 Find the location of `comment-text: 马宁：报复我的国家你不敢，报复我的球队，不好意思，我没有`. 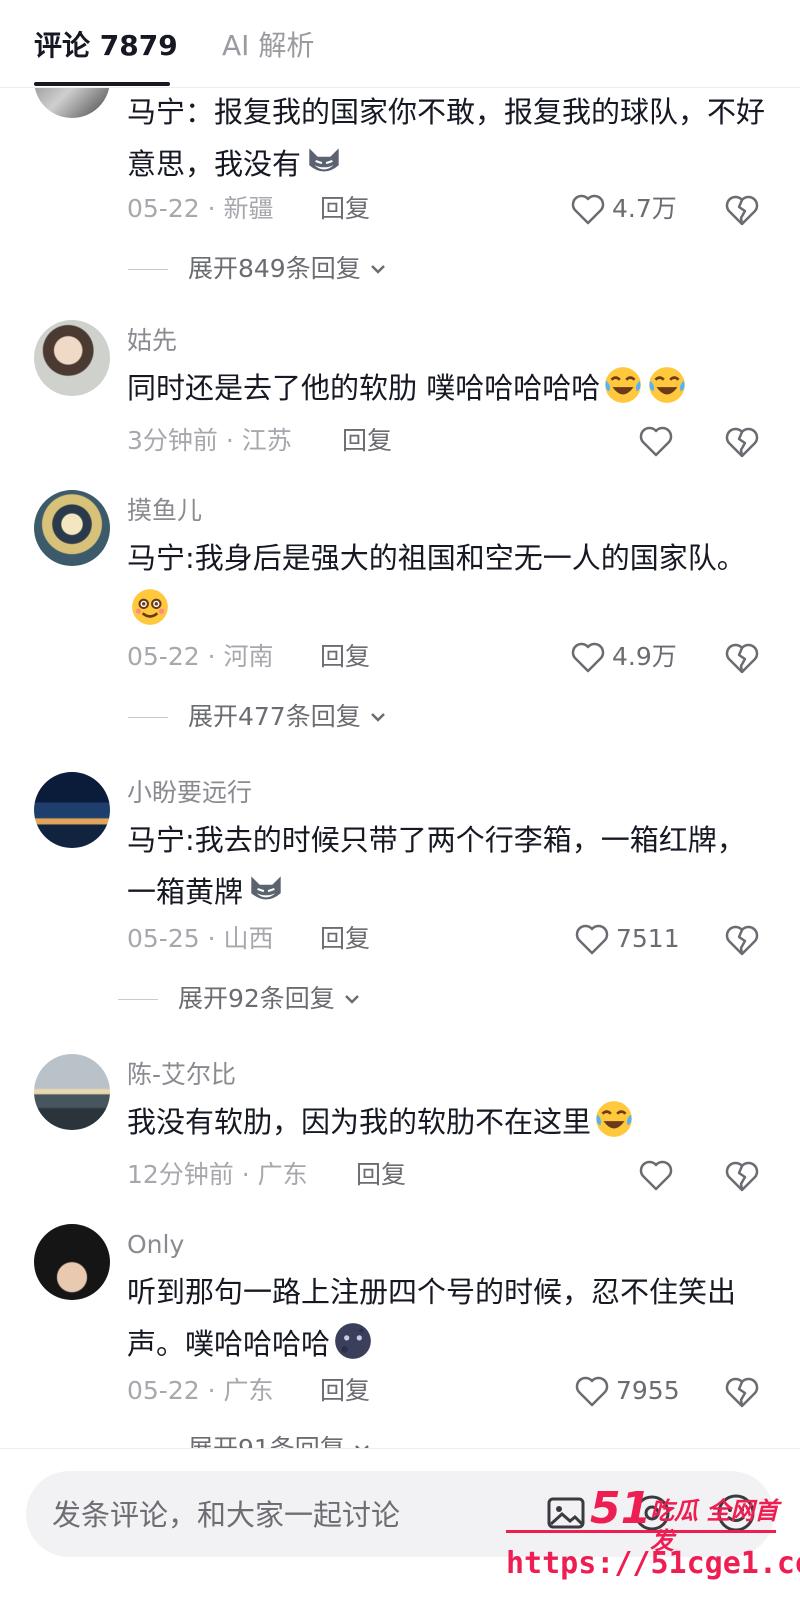

comment-text: 马宁：报复我的国家你不敢，报复我的球队，不好意思，我没有 is located at coordinates (446, 138).